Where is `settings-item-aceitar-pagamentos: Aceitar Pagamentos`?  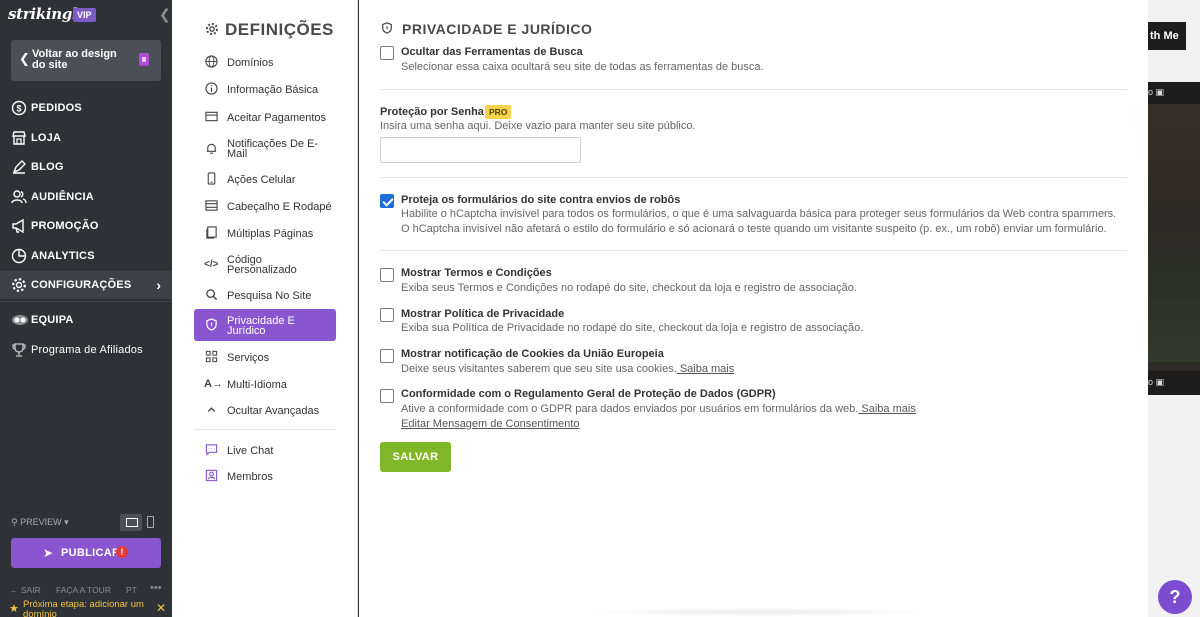
settings-item-aceitar-pagamentos: Aceitar Pagamentos is located at coordinates (265, 118).